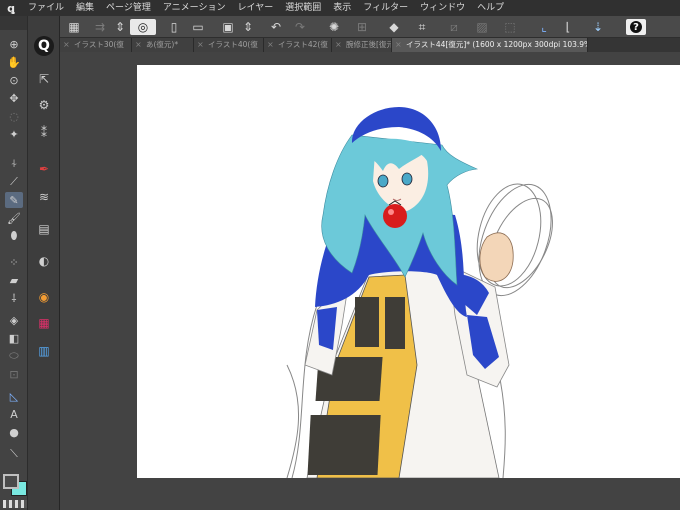 This screenshot has height=510, width=680. I want to click on settings-icon: ⚙, so click(44, 105).